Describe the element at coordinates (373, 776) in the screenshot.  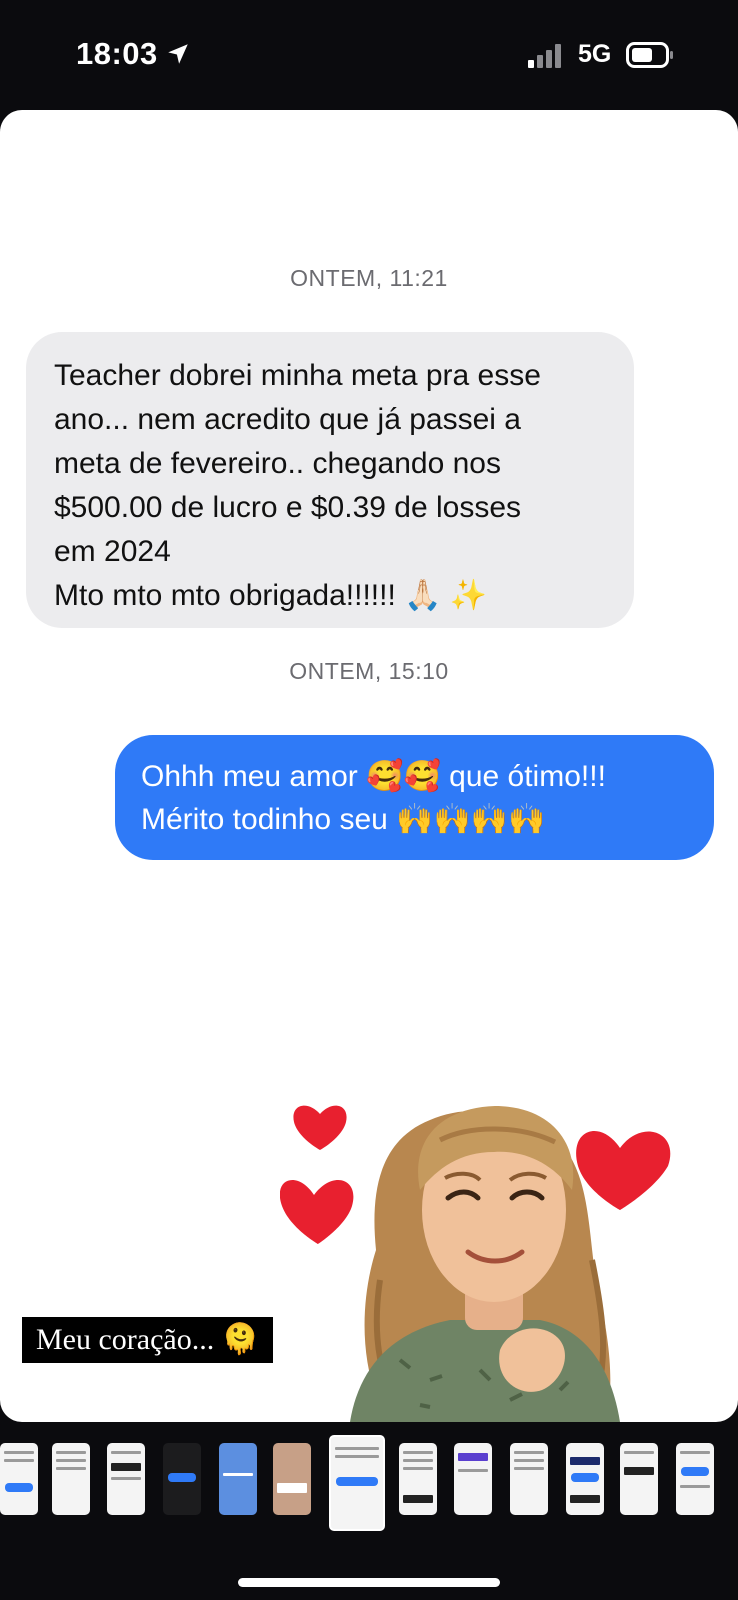
I see `message-line: Ohhh meu amor 🥰🥰 que ótimo!!!` at that location.